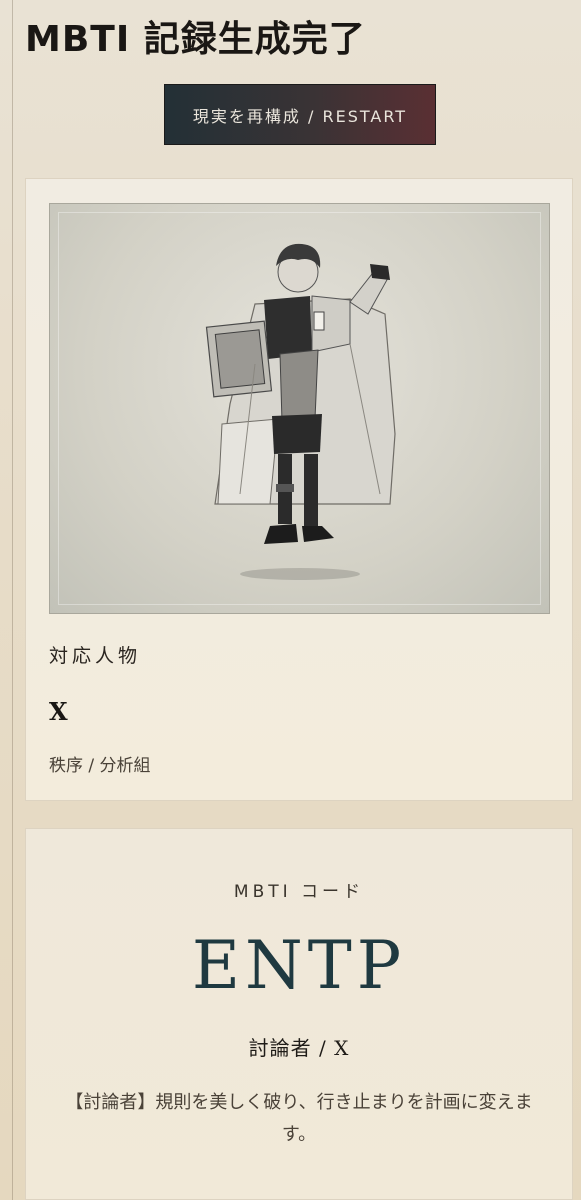 This screenshot has width=581, height=1200. What do you see at coordinates (58, 711) in the screenshot?
I see `character-name: X` at bounding box center [58, 711].